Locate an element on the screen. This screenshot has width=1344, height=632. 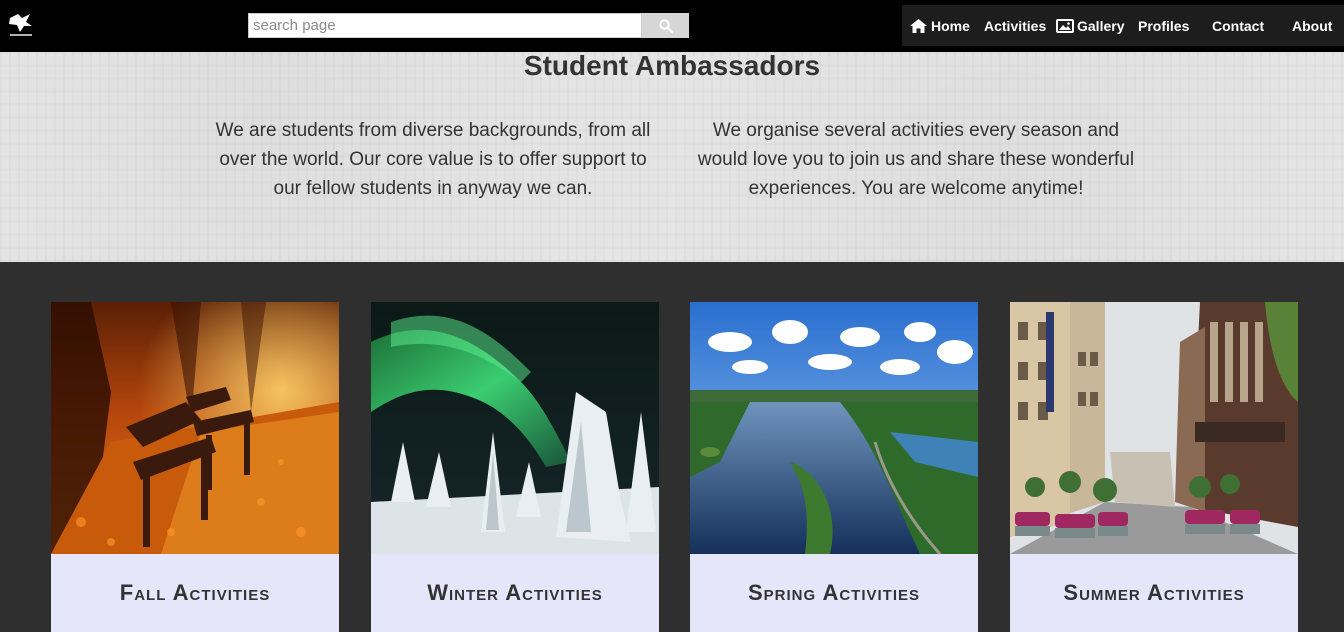
card-label-fall: Fall Activities is located at coordinates (195, 593).